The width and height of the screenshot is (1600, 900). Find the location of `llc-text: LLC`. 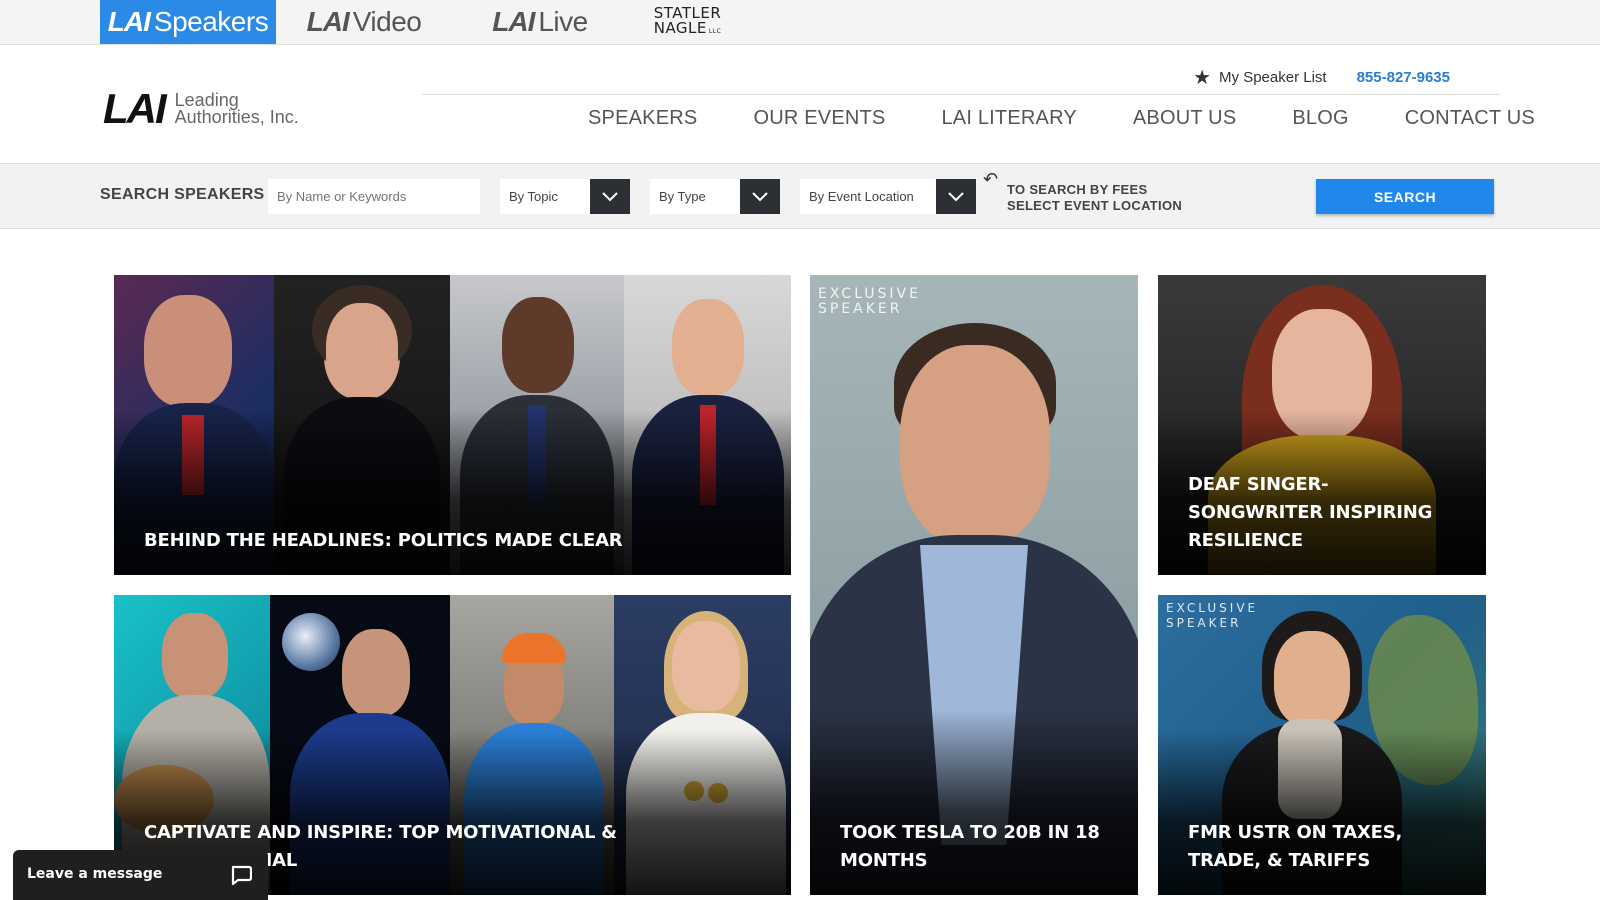

llc-text: LLC is located at coordinates (715, 31).